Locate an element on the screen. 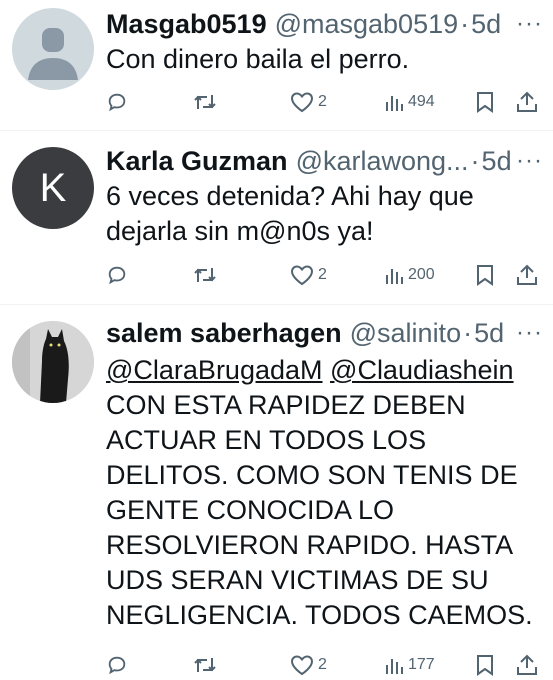 The width and height of the screenshot is (553, 680). views-button: 494 is located at coordinates (409, 102).